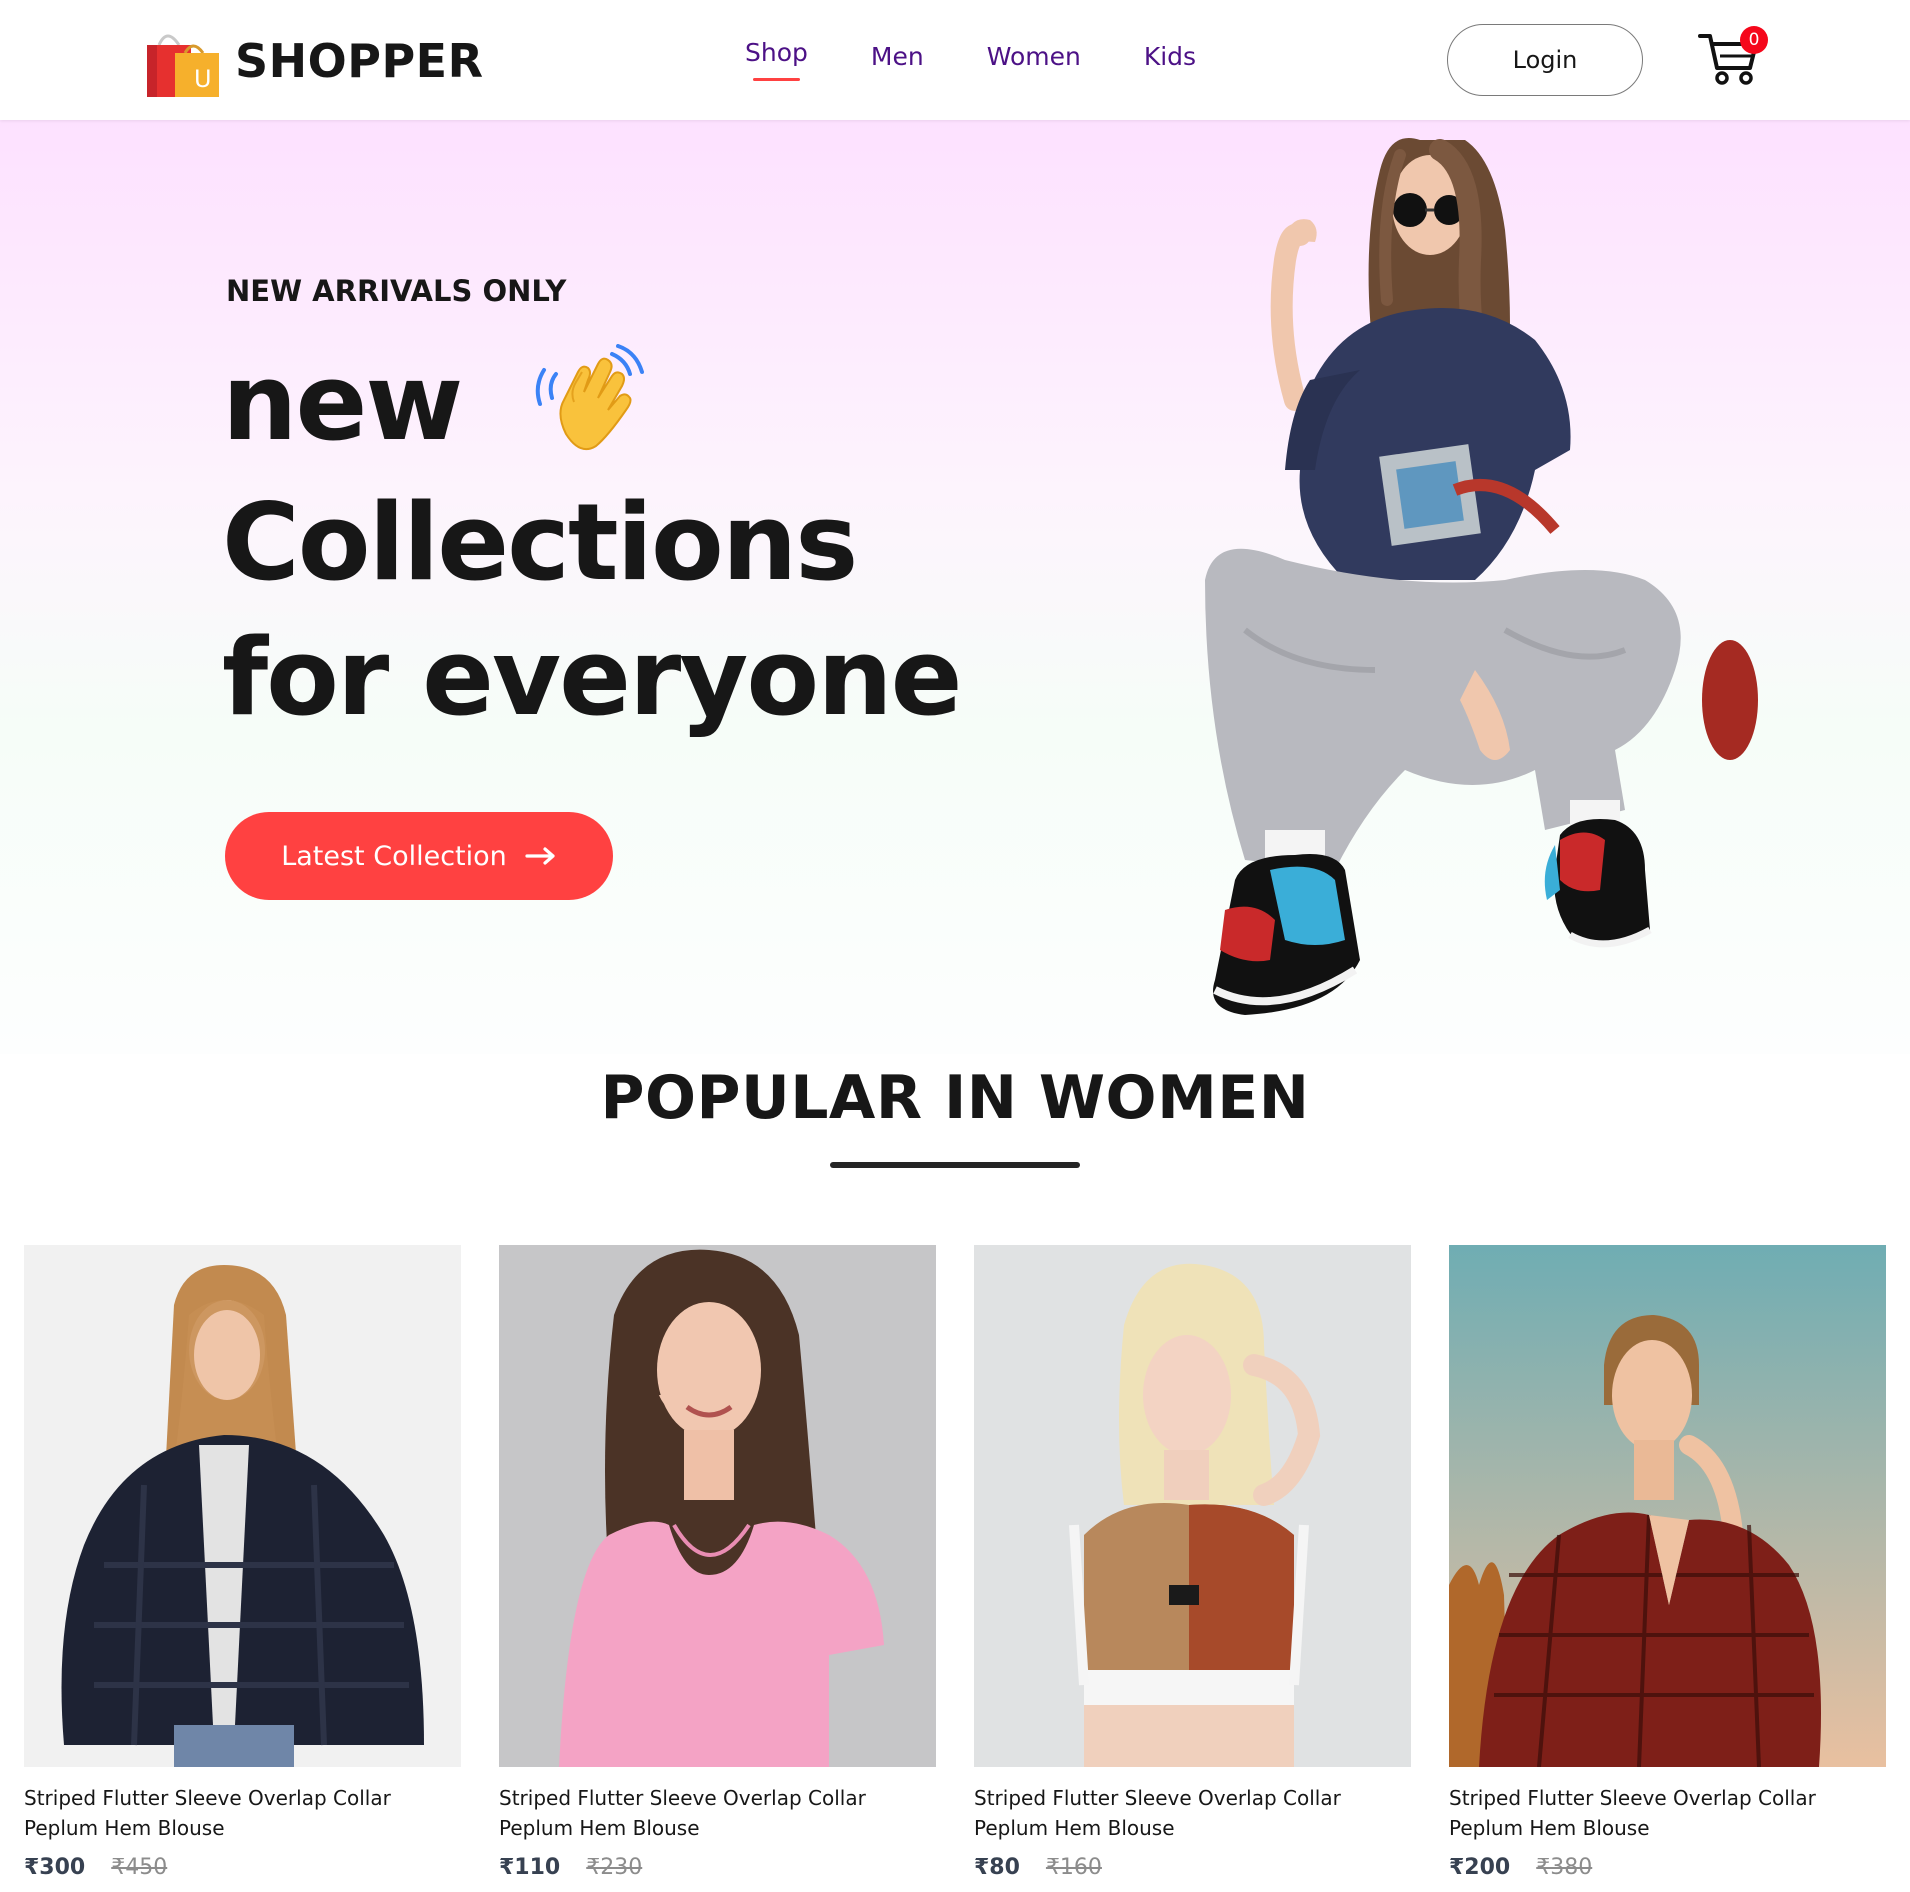 The height and width of the screenshot is (1892, 1910). Describe the element at coordinates (614, 1867) in the screenshot. I see `old-price: ₹230` at that location.